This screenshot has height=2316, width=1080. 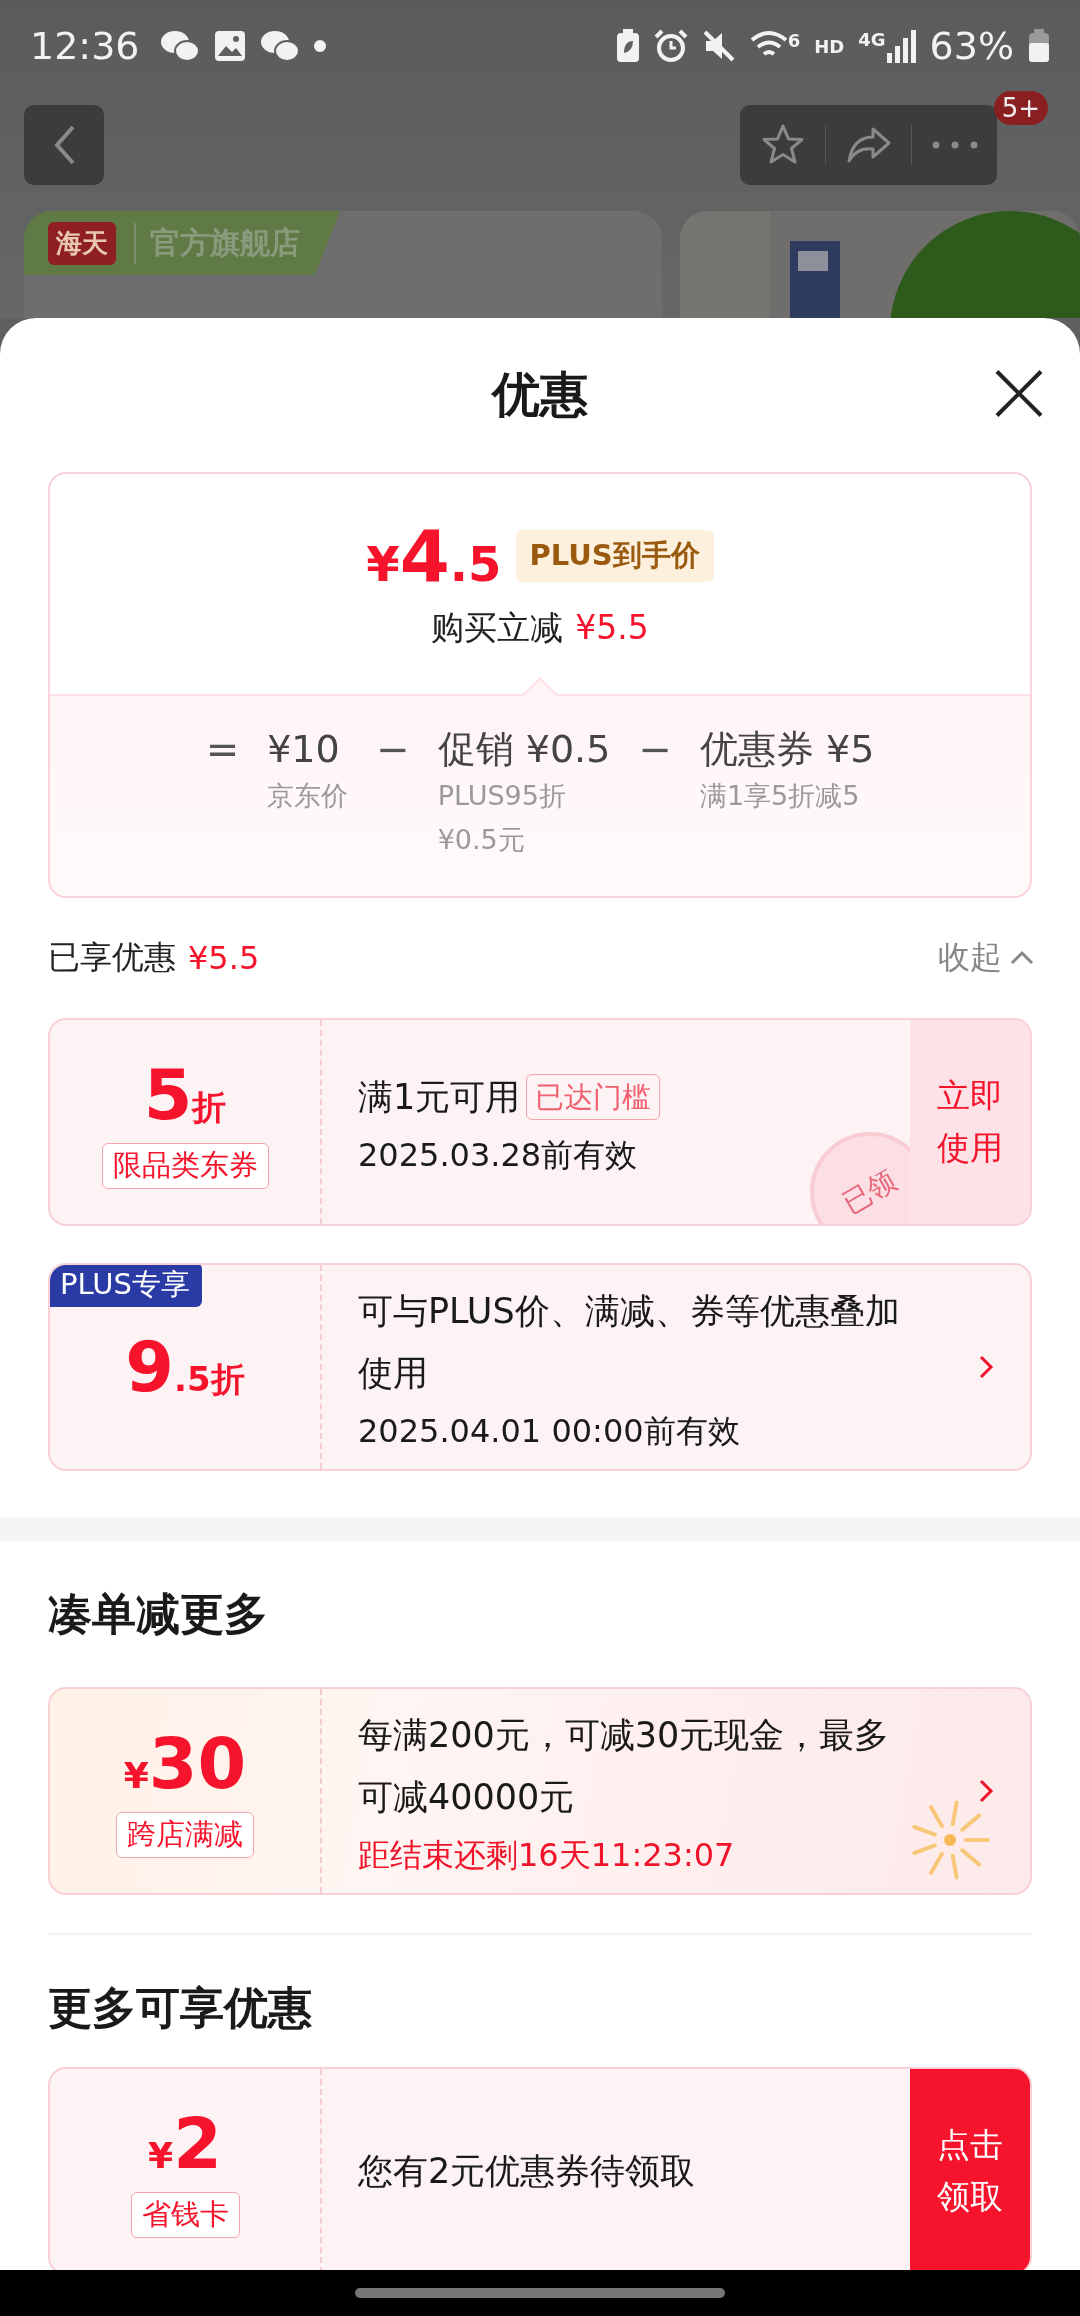 I want to click on saving-text: 购买立减 ¥5.5, so click(x=540, y=628).